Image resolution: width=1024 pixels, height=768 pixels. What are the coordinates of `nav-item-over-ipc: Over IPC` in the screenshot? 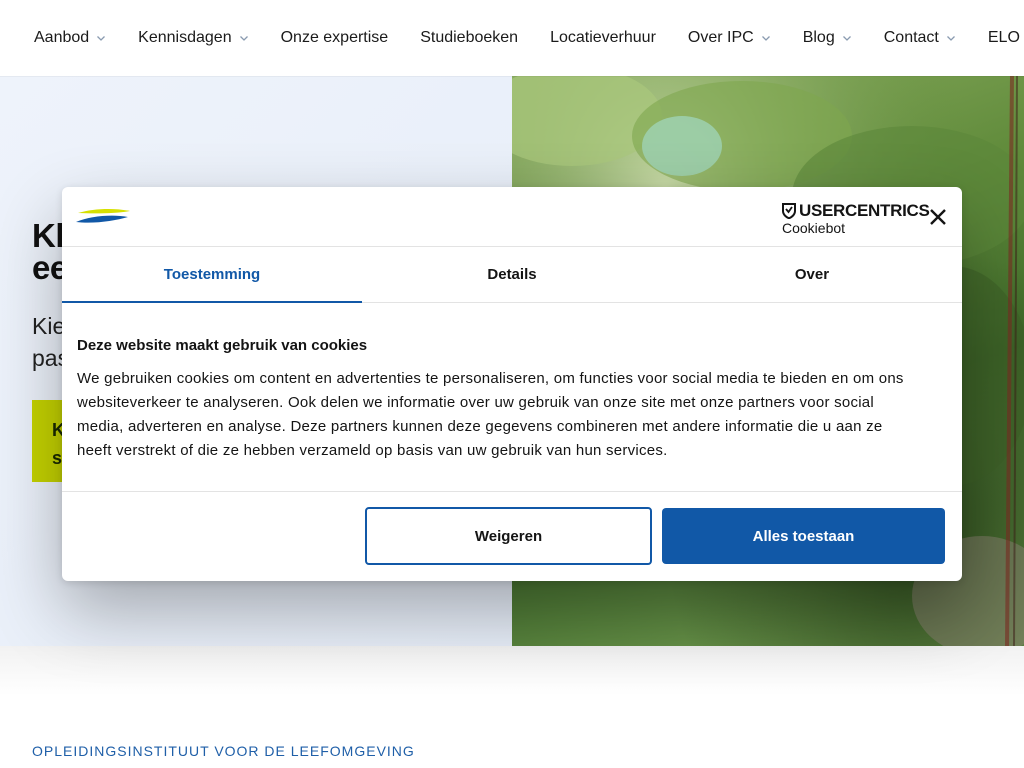 It's located at (729, 38).